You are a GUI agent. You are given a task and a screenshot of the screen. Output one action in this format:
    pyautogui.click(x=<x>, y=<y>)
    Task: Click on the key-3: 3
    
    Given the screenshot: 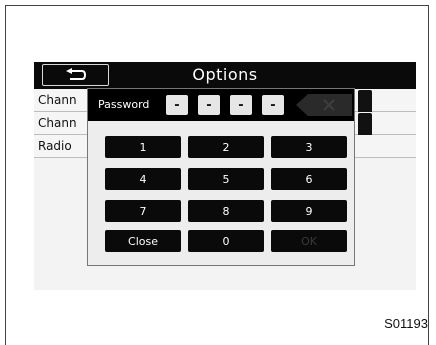 What is the action you would take?
    pyautogui.click(x=309, y=147)
    